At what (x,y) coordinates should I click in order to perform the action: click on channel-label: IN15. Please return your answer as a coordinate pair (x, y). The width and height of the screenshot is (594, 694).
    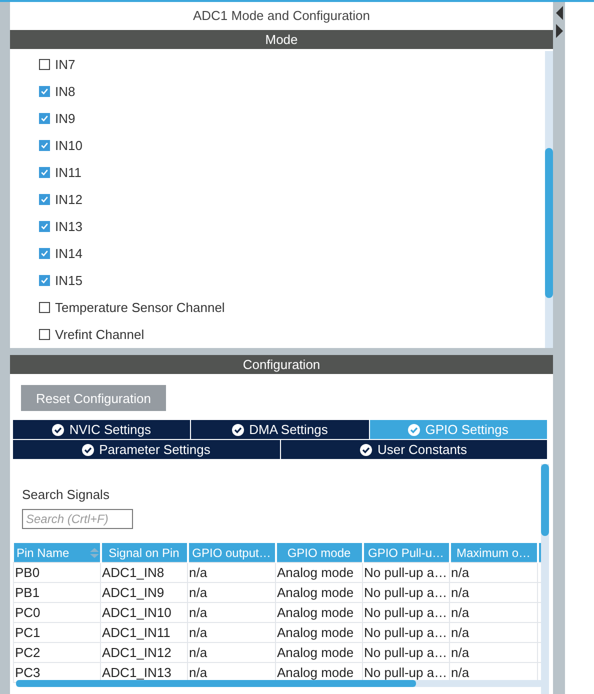
    Looking at the image, I should click on (68, 280).